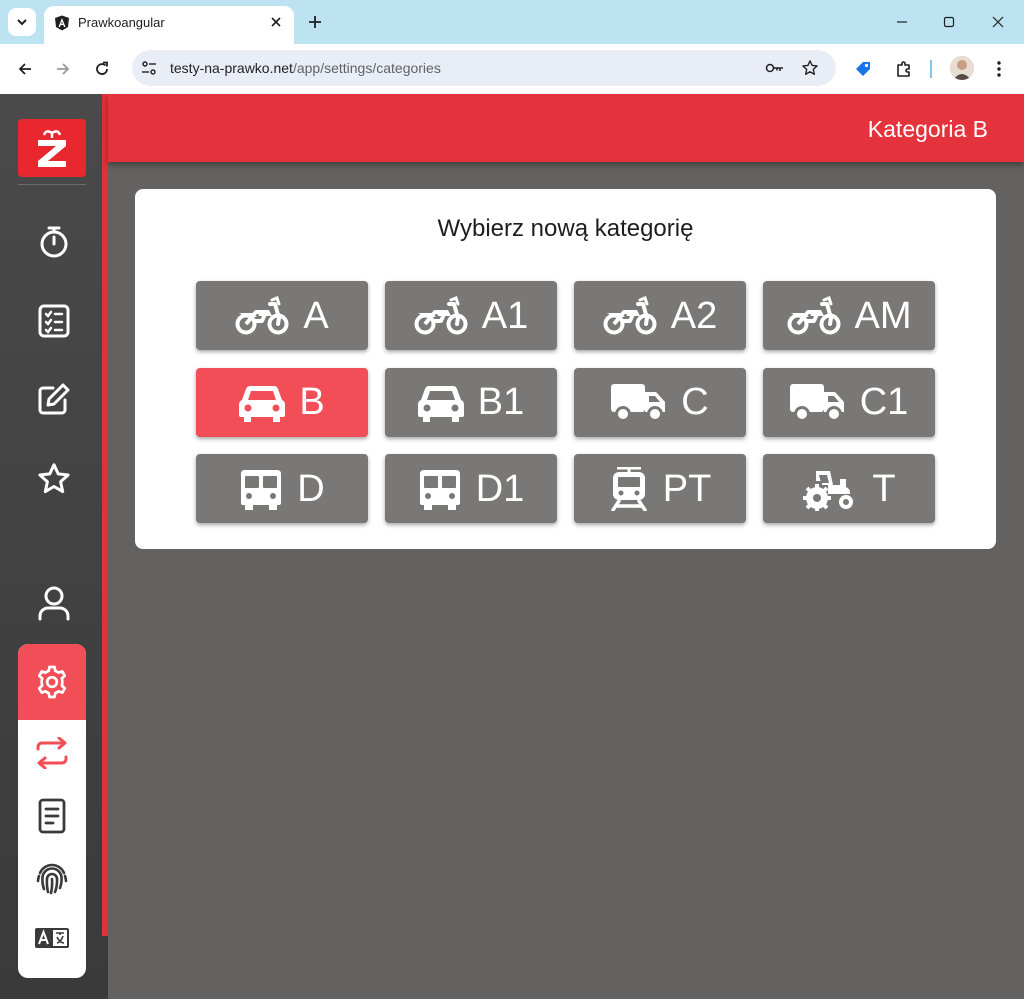 This screenshot has width=1024, height=999. I want to click on minimize-icon, so click(902, 22).